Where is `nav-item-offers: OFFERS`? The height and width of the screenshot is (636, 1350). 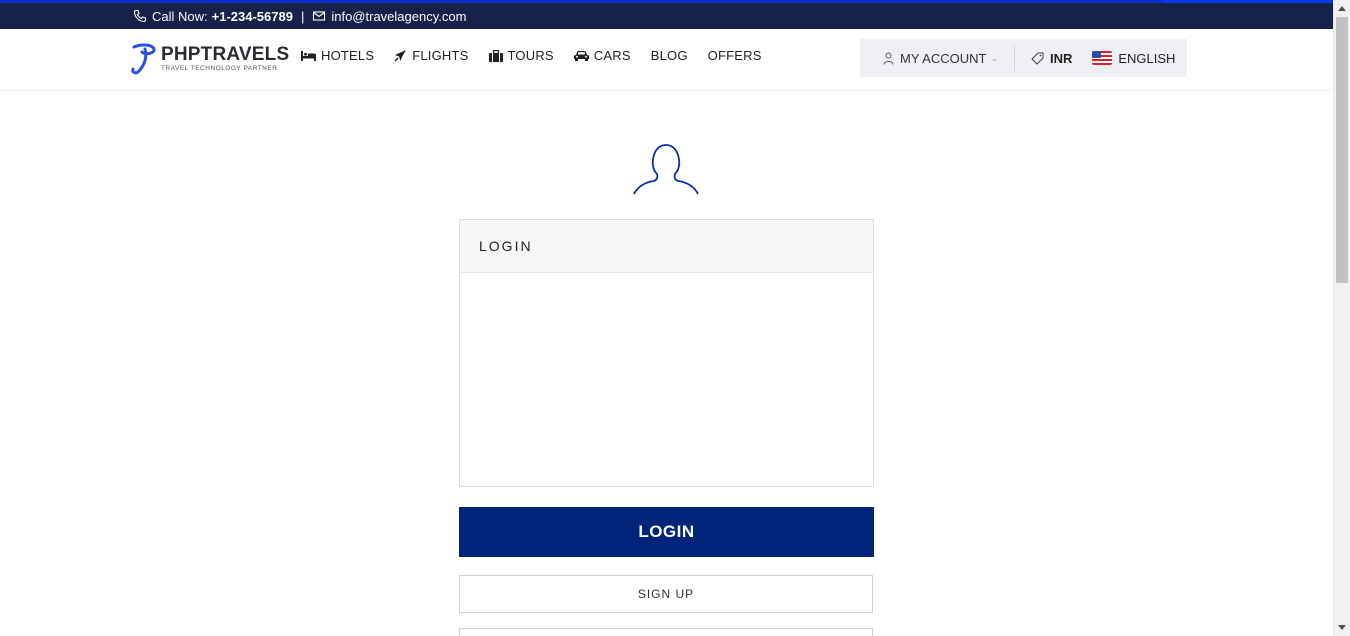
nav-item-offers: OFFERS is located at coordinates (735, 55).